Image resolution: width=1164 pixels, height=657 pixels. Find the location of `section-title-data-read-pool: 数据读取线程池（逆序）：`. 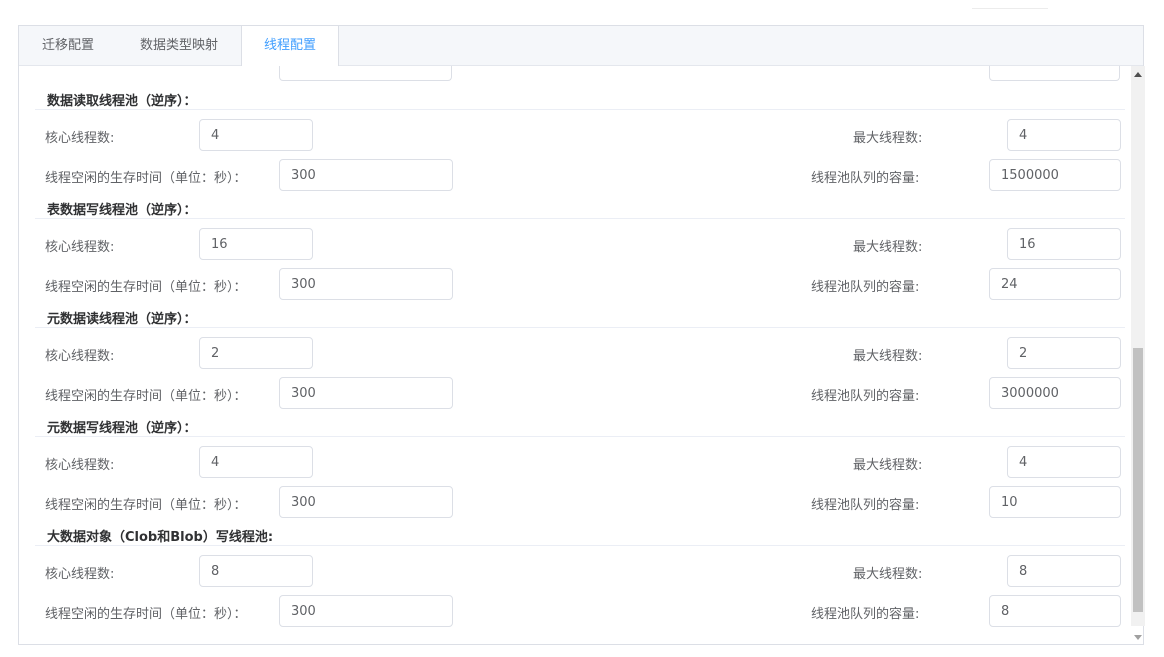

section-title-data-read-pool: 数据读取线程池（逆序）： is located at coordinates (122, 101).